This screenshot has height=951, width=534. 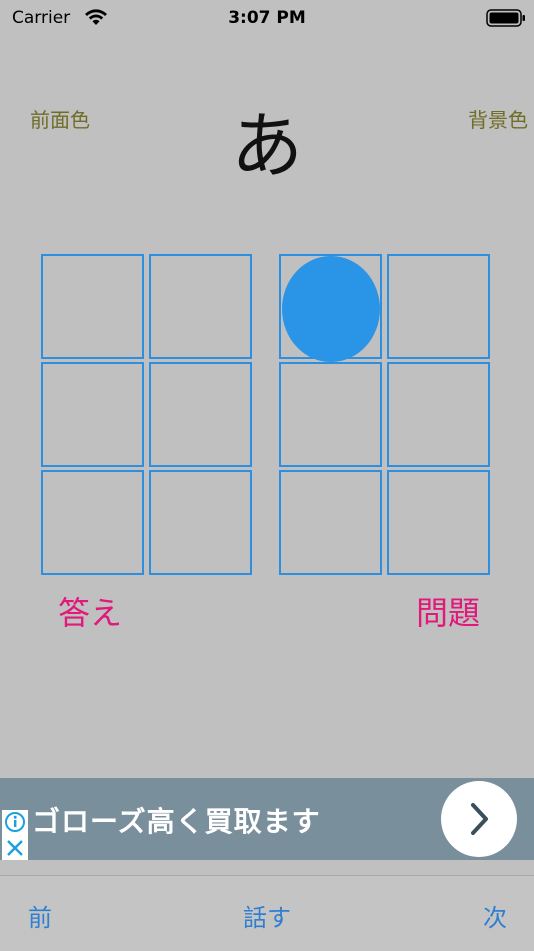 What do you see at coordinates (267, 915) in the screenshot?
I see `speak-button: 話す` at bounding box center [267, 915].